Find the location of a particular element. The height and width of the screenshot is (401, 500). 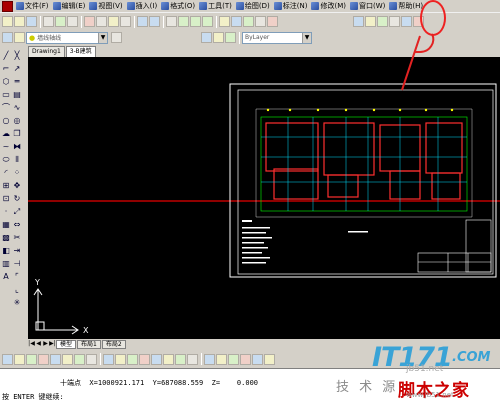

spline-icon: ∿ is located at coordinates (17, 108).